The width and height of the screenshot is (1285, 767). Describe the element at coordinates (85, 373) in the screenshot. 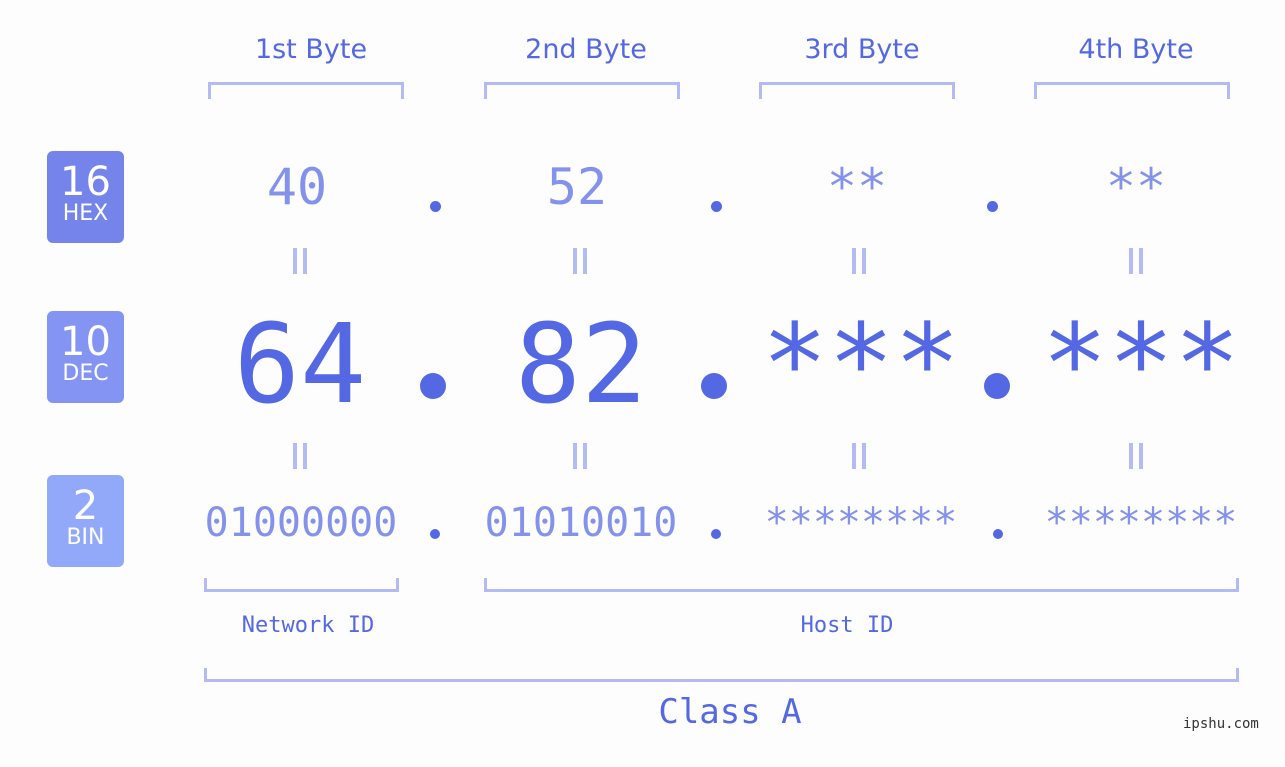

I see `dec-base-label: DEC` at that location.